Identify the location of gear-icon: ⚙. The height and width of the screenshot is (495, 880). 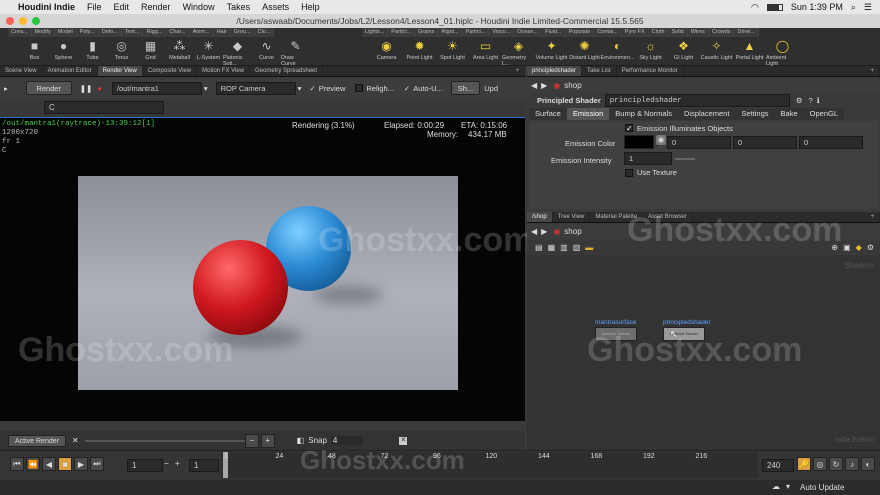
(799, 100).